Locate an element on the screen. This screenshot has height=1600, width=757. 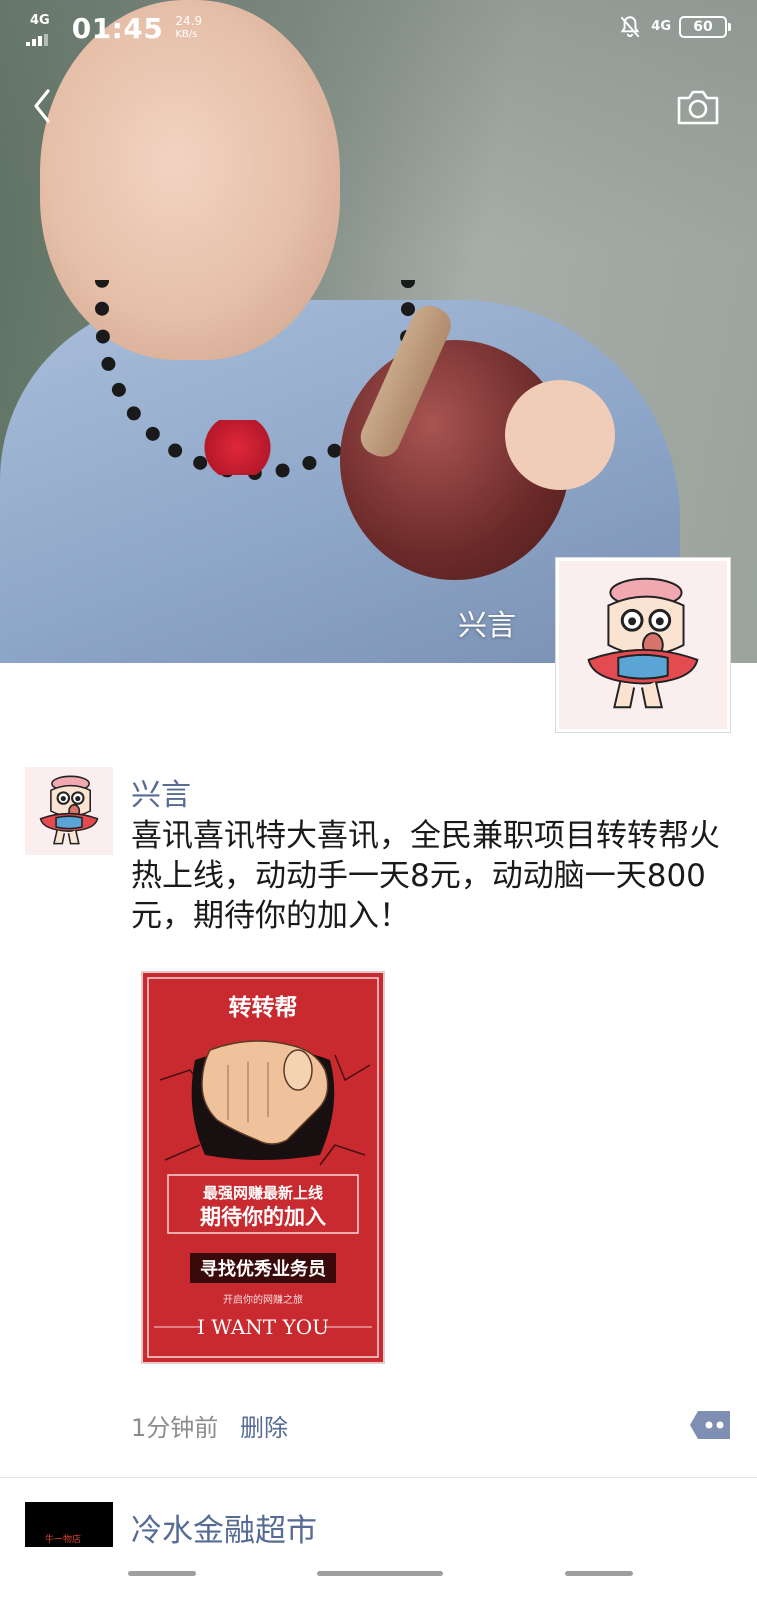
clock: 01:45 is located at coordinates (117, 28).